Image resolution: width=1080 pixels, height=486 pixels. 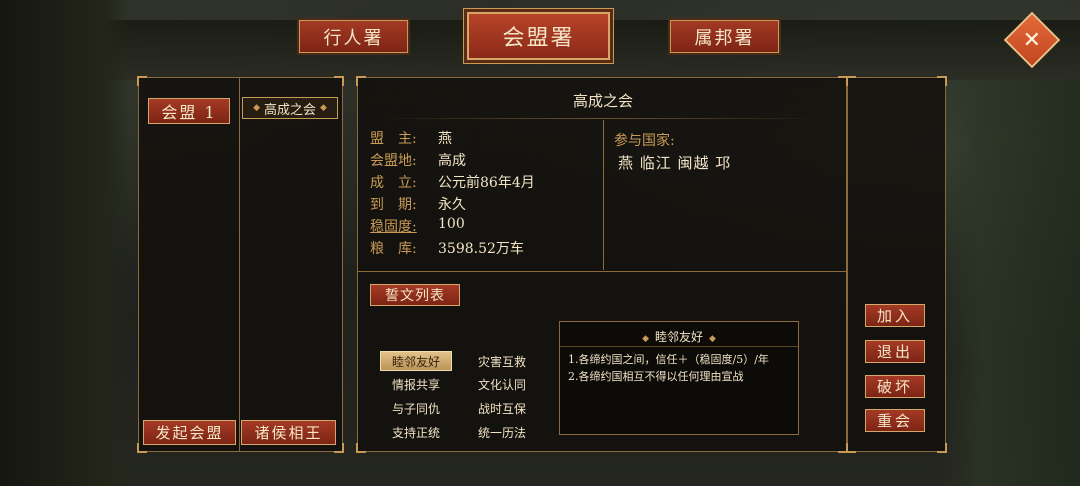 I want to click on info-value: 3598.52万车, so click(x=481, y=249).